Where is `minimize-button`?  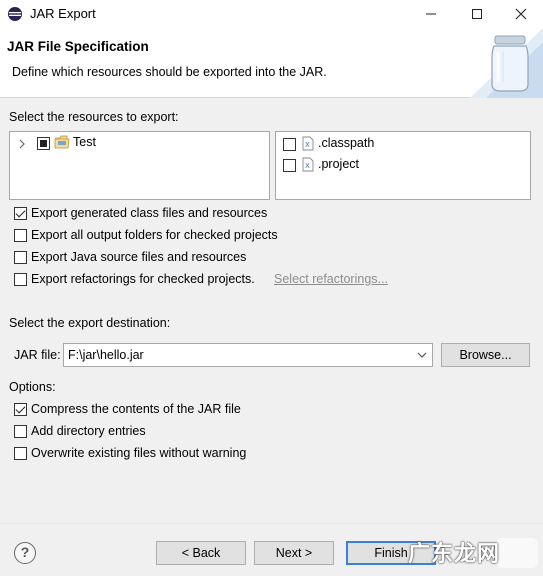 minimize-button is located at coordinates (431, 14).